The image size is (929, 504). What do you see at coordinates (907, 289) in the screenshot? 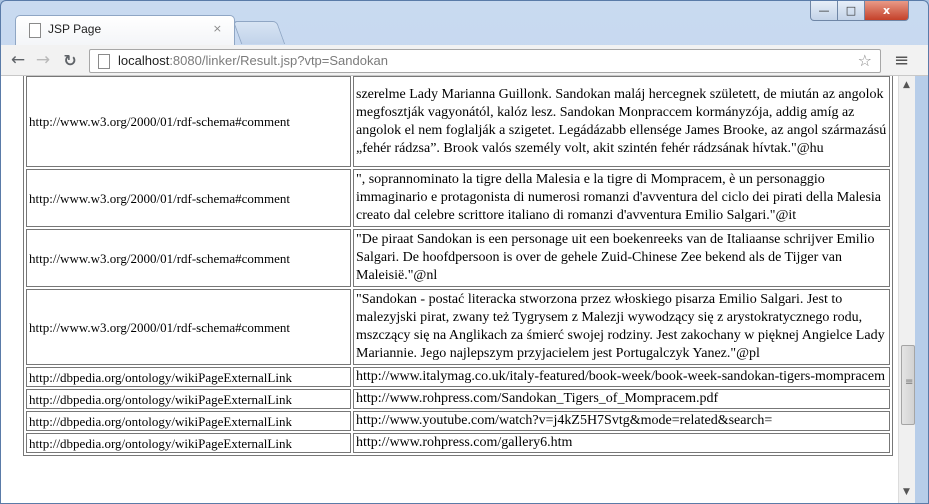
I see `vertical-scrollbar: ▲ ≡ ▼` at bounding box center [907, 289].